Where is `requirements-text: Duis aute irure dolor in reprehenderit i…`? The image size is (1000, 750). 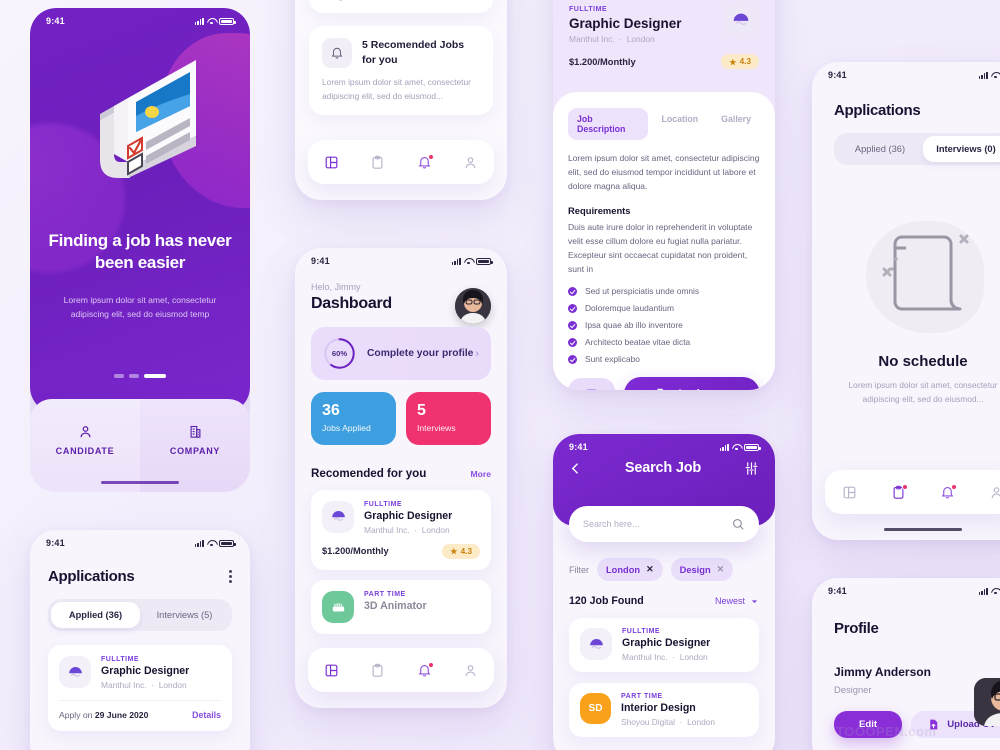
requirements-text: Duis aute irure dolor in reprehenderit i… is located at coordinates (660, 248).